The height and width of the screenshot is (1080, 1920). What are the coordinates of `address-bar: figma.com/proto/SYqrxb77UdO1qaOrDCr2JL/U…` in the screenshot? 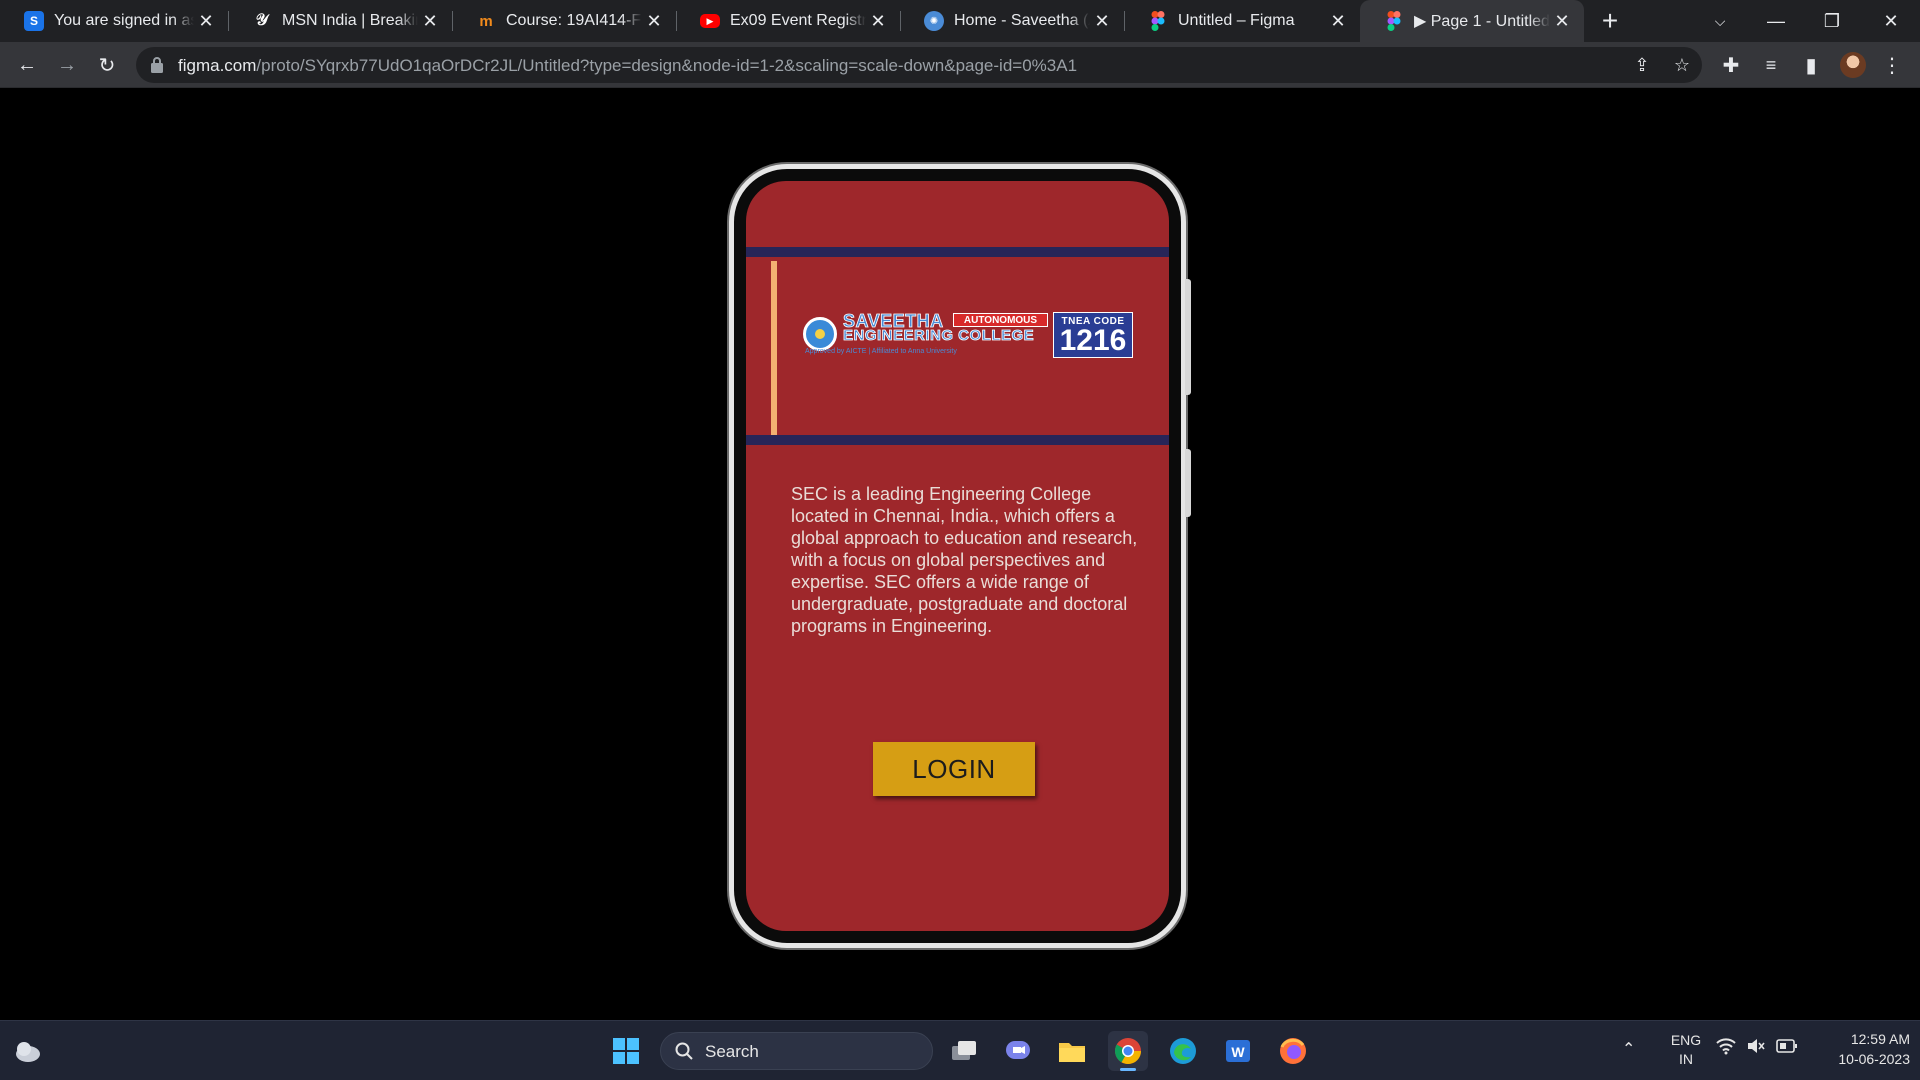 It's located at (919, 65).